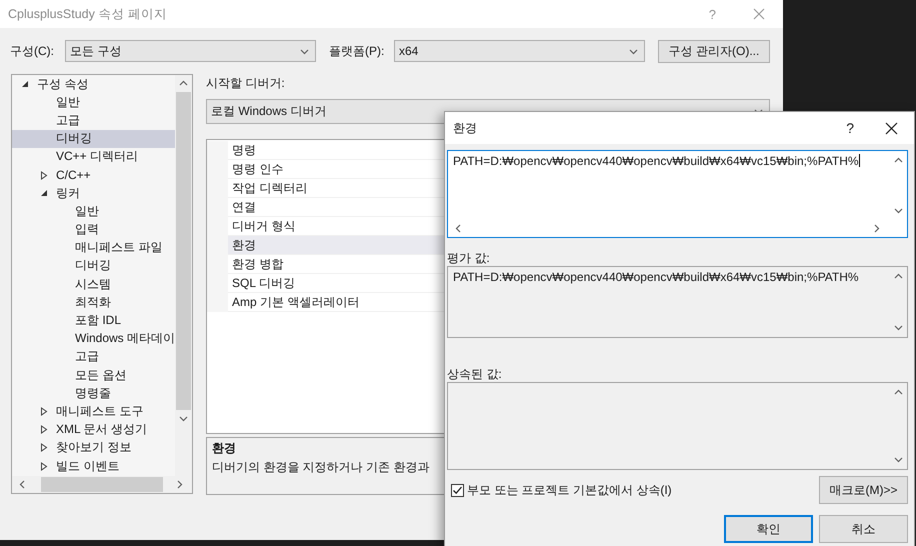  Describe the element at coordinates (93, 339) in the screenshot. I see `tree-item: Windows 메타데이` at that location.